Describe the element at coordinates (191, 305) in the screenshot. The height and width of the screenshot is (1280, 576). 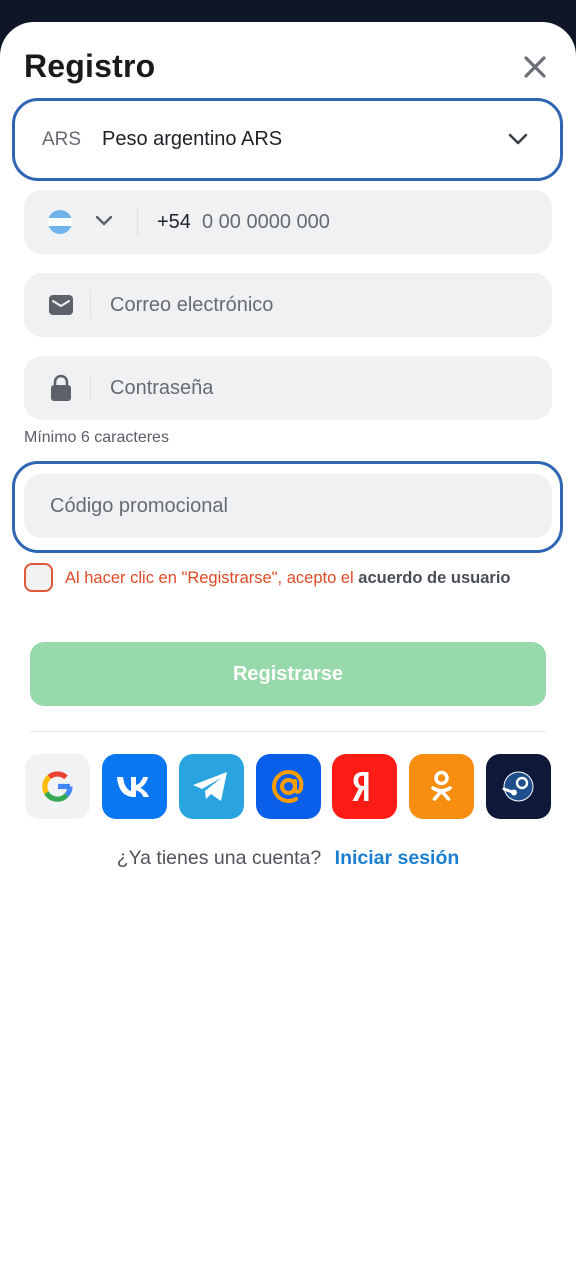
I see `email-input: Correo electrónico` at that location.